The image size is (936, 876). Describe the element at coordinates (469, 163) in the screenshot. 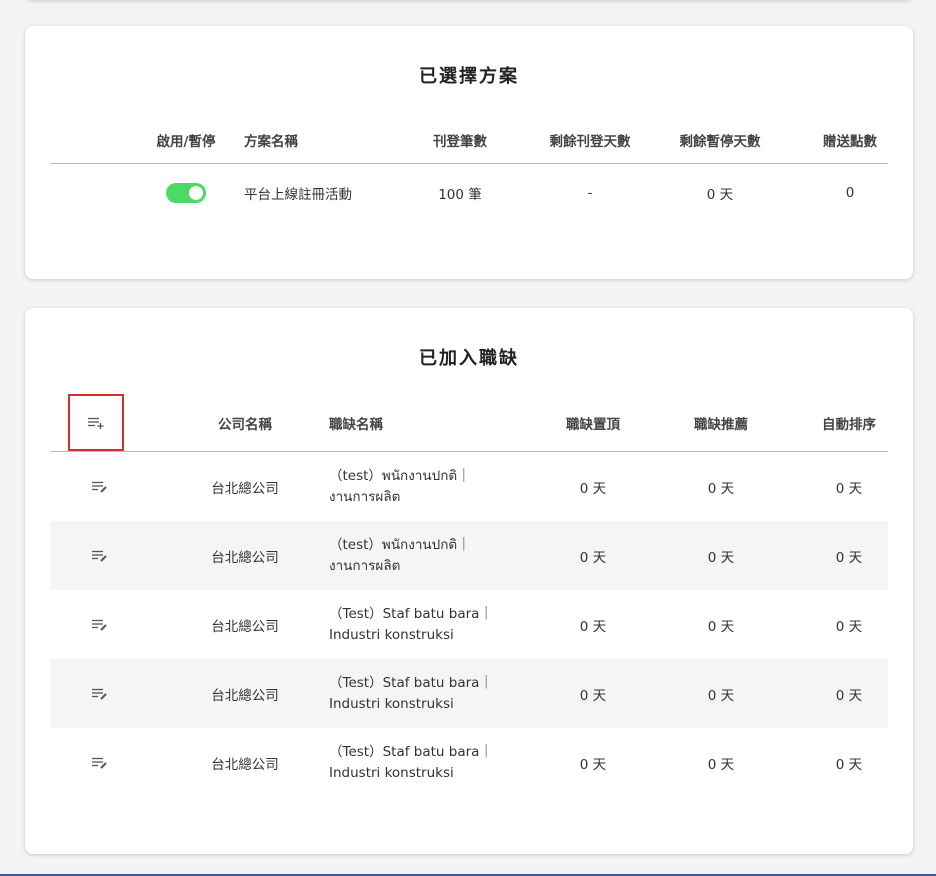

I see `plan-header-divider` at that location.